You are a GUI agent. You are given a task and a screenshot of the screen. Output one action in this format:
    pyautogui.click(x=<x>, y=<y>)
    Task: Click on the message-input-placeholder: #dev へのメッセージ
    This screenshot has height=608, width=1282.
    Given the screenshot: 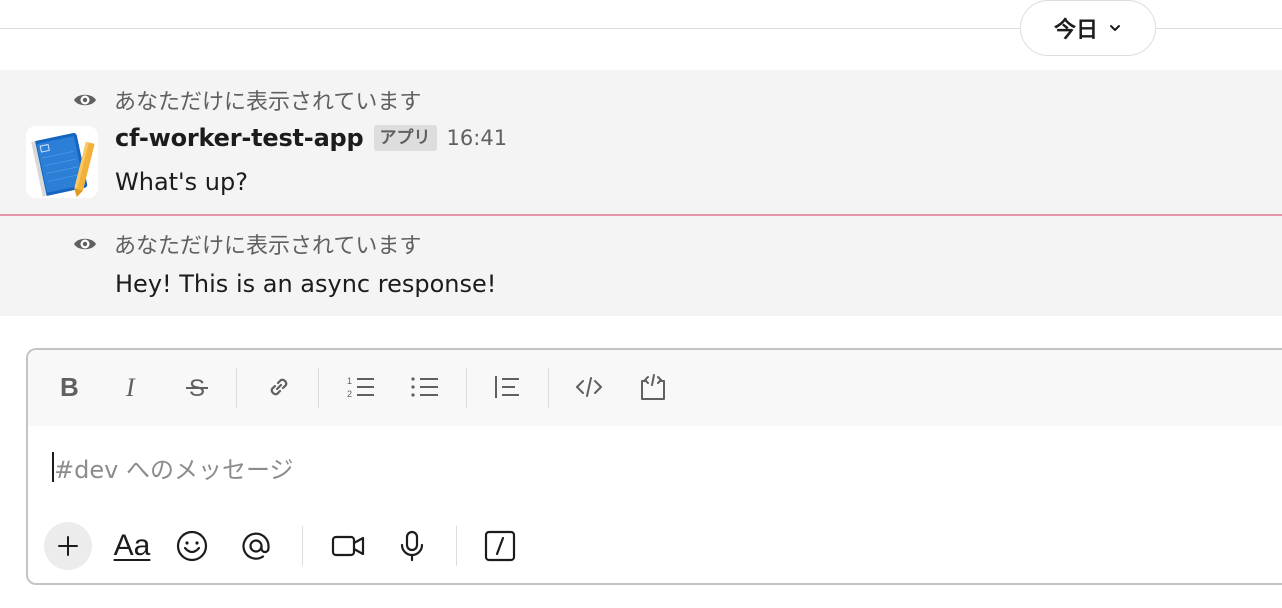 What is the action you would take?
    pyautogui.click(x=174, y=470)
    